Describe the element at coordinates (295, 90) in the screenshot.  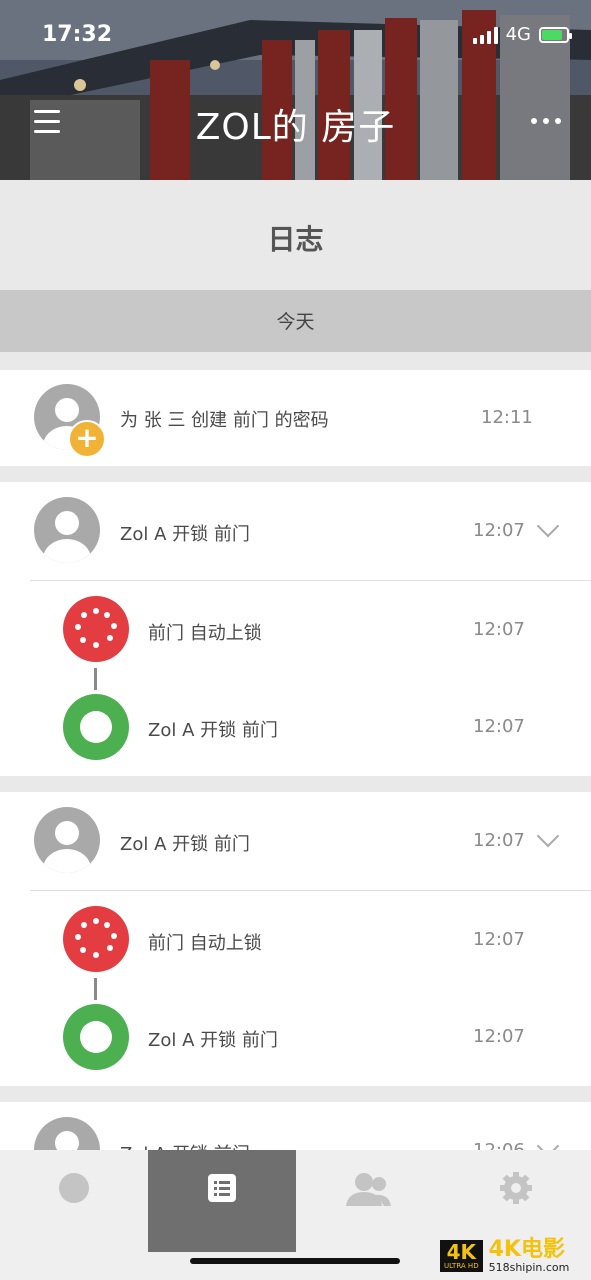
I see `header-photo: 17:32 4G ZOL的 房子` at that location.